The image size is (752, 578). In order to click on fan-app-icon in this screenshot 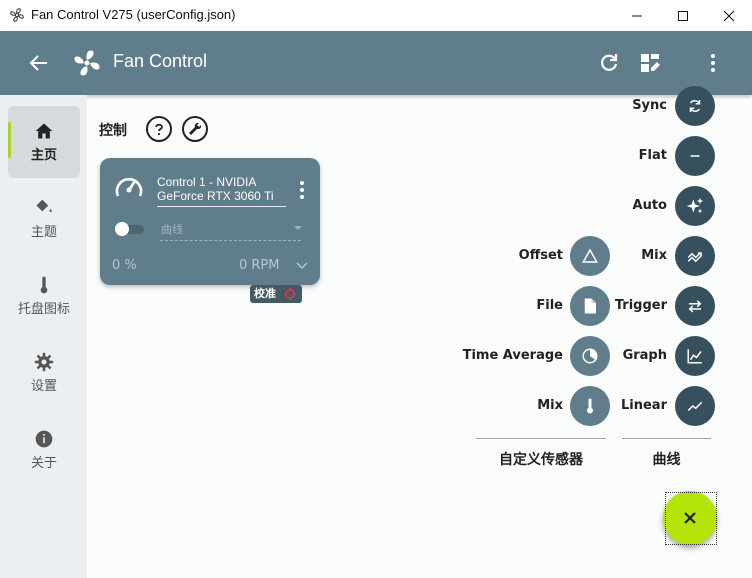, I will do `click(17, 15)`.